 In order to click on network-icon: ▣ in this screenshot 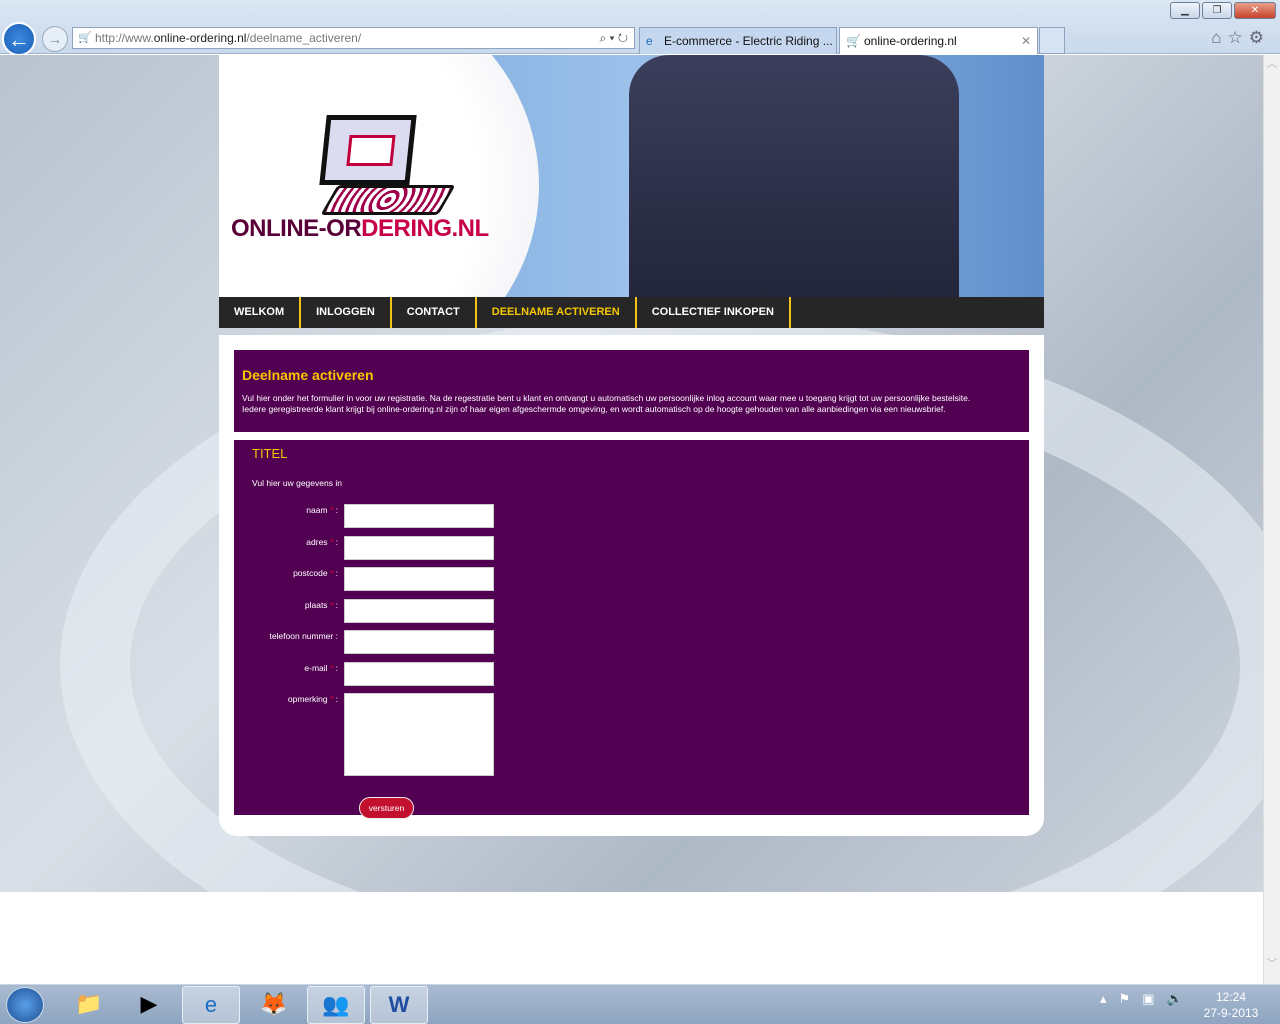, I will do `click(1154, 998)`.